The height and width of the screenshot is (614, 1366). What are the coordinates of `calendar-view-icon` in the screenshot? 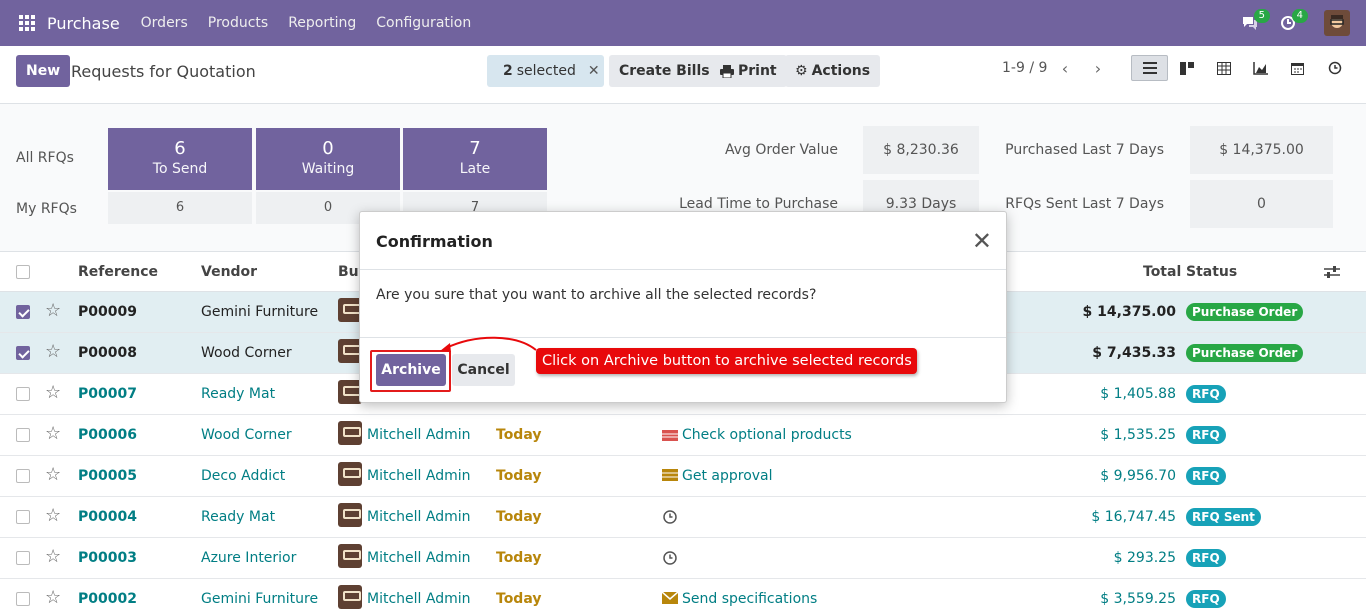 It's located at (1297, 68).